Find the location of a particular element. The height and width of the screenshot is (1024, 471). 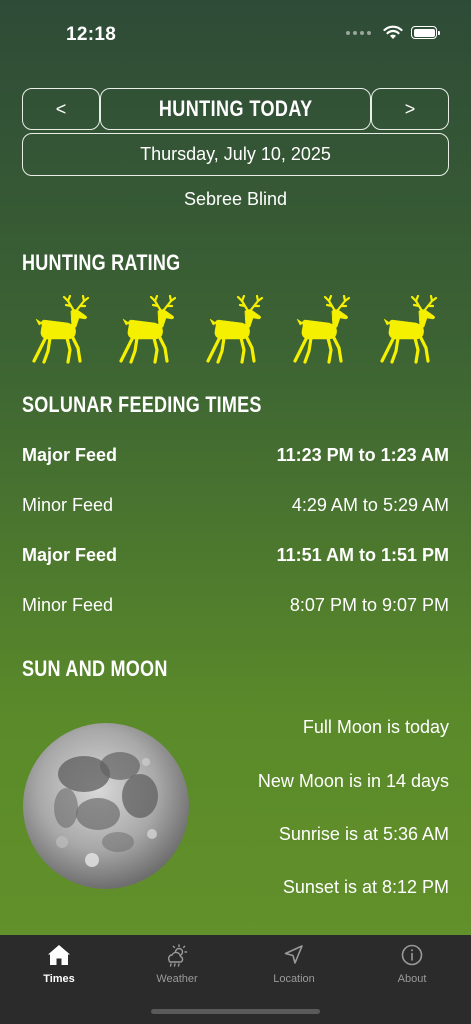

signal-dots-icon is located at coordinates (358, 32).